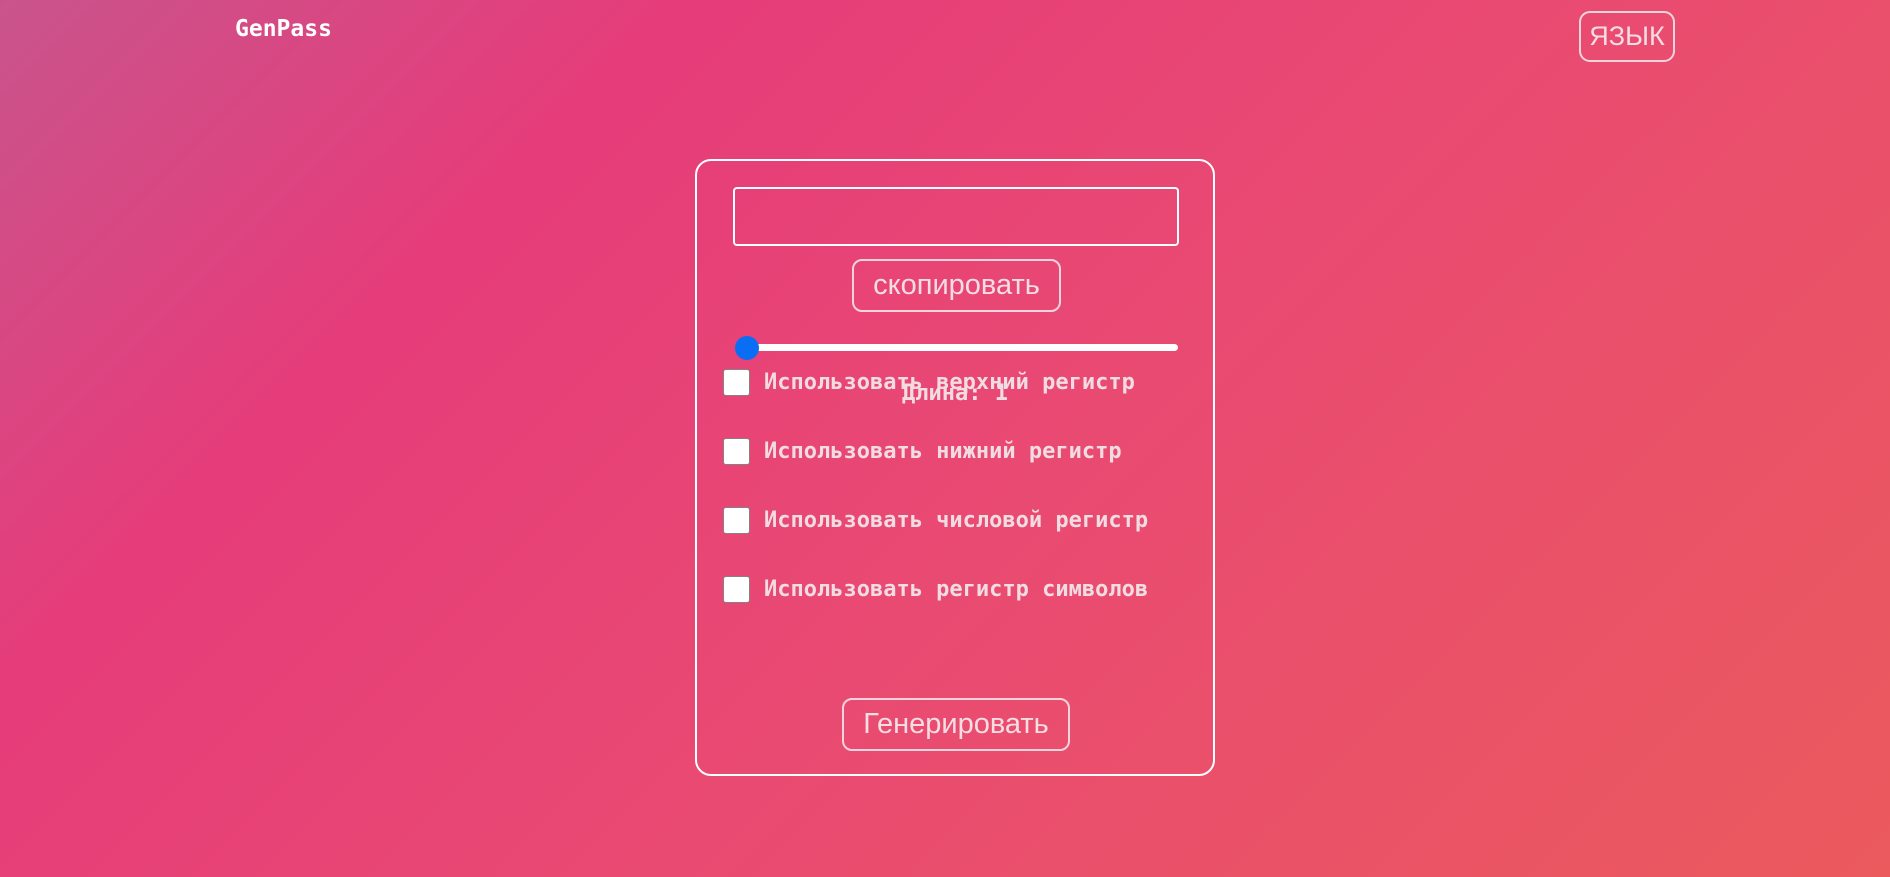  I want to click on length-slider, so click(956, 348).